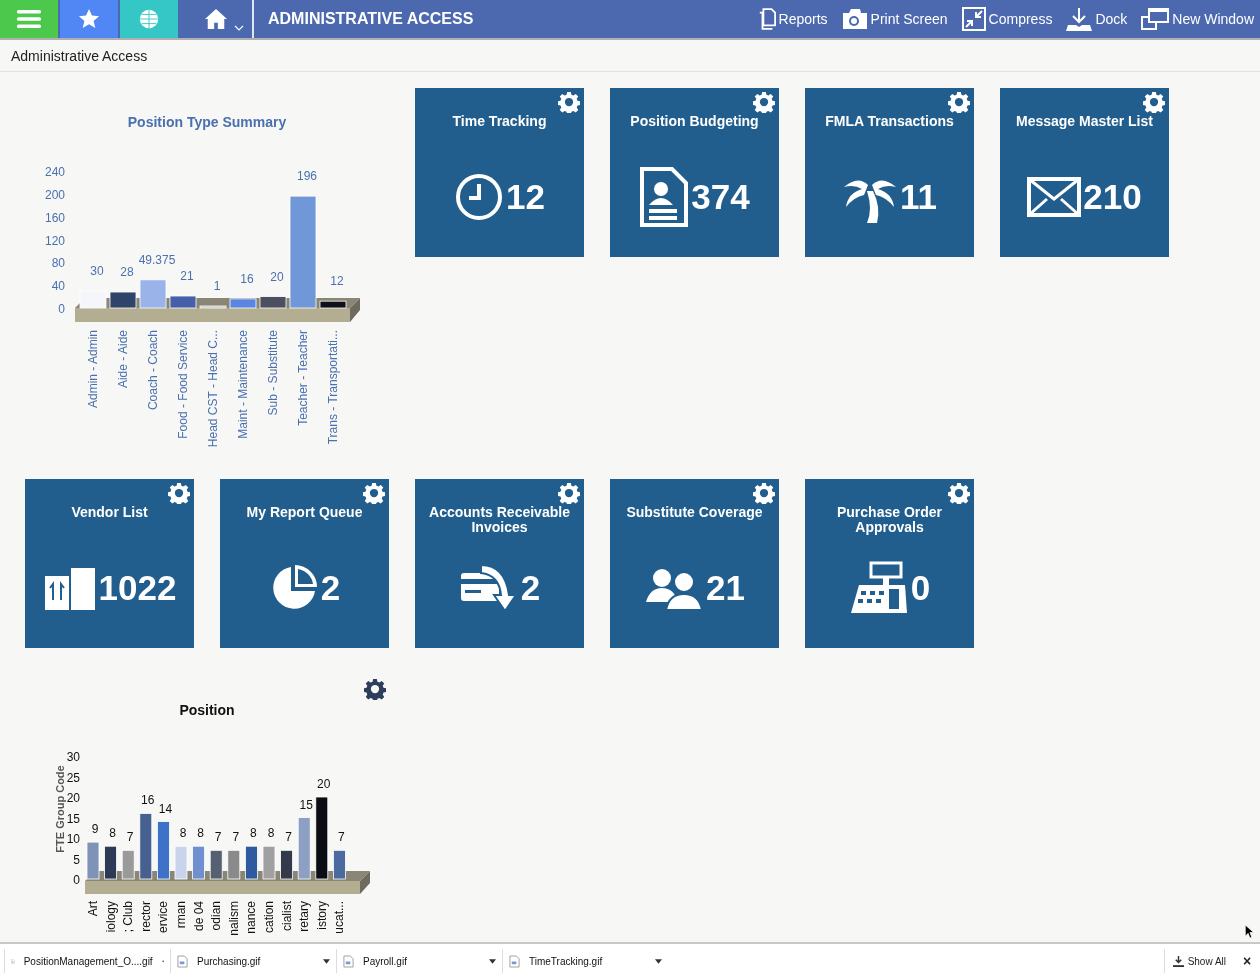 The image size is (1260, 978). Describe the element at coordinates (371, 19) in the screenshot. I see `page-title: ADMINISTRATIVE ACCESS` at that location.